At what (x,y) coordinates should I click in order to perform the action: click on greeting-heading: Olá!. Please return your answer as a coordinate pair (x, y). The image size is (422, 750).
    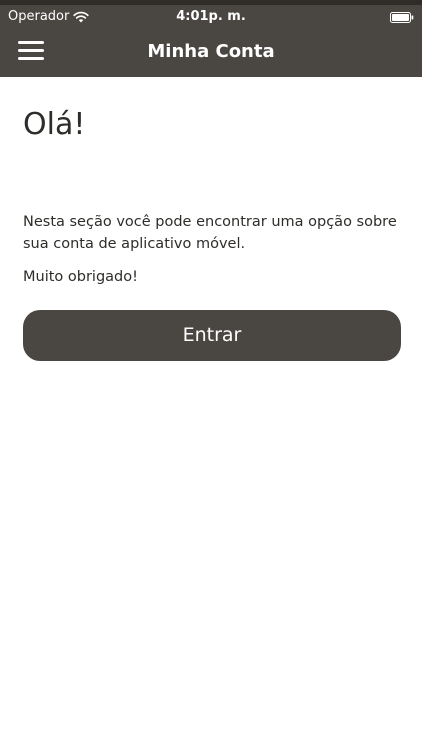
    Looking at the image, I should click on (54, 124).